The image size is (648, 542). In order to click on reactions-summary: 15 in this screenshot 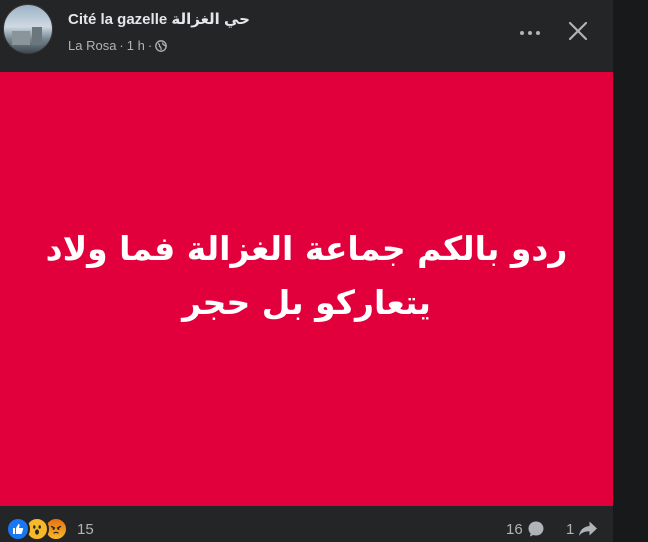, I will do `click(50, 529)`.